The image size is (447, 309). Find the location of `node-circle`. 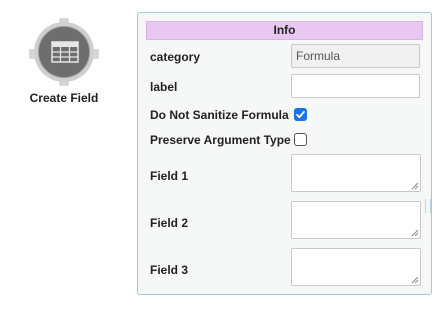

node-circle is located at coordinates (64, 52).